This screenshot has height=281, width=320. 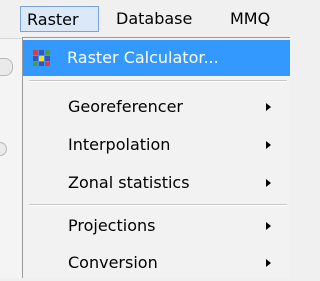 I want to click on menu-item-interpolation: Interpolation, so click(x=156, y=145).